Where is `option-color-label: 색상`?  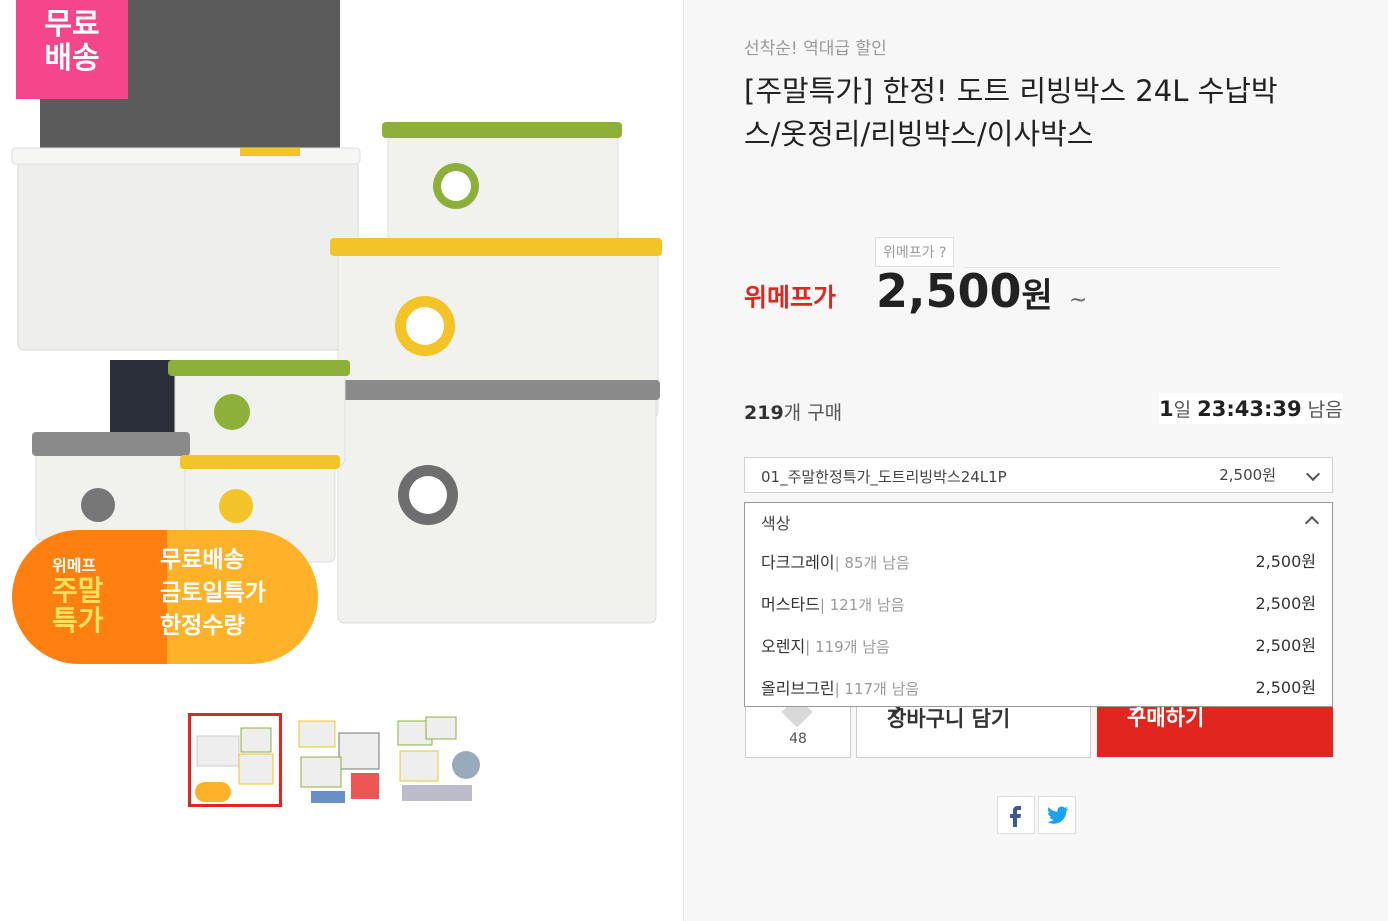 option-color-label: 색상 is located at coordinates (776, 523).